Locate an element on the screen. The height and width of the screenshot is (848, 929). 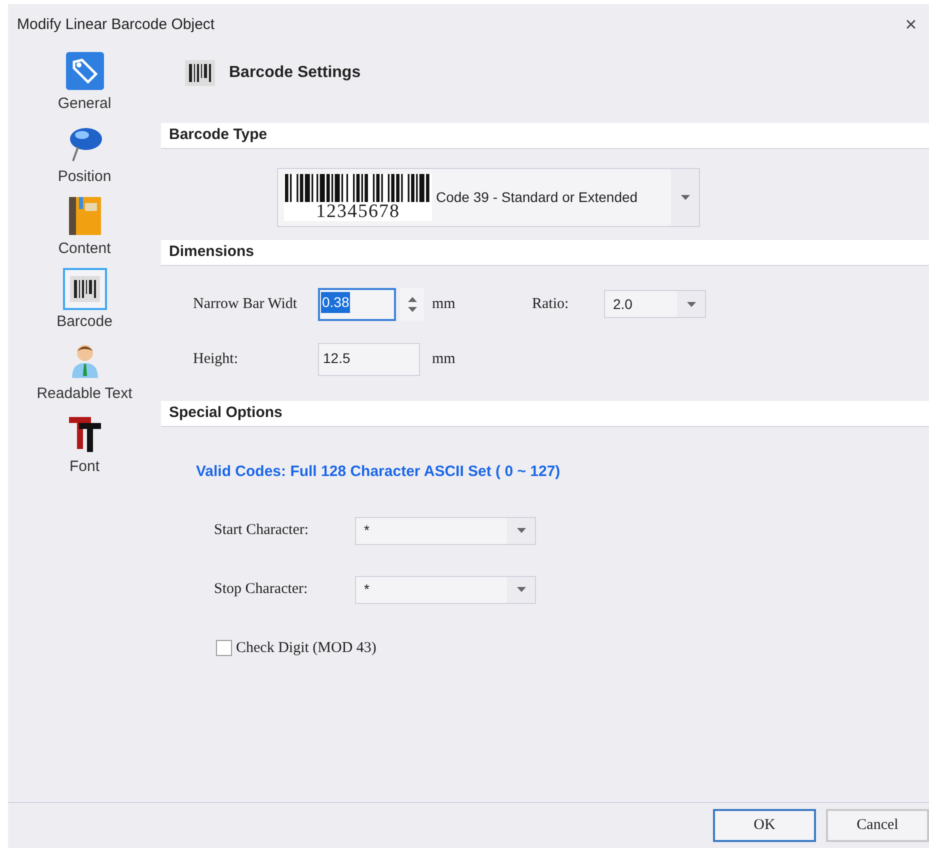
section-header: Barcode Type is located at coordinates (545, 136).